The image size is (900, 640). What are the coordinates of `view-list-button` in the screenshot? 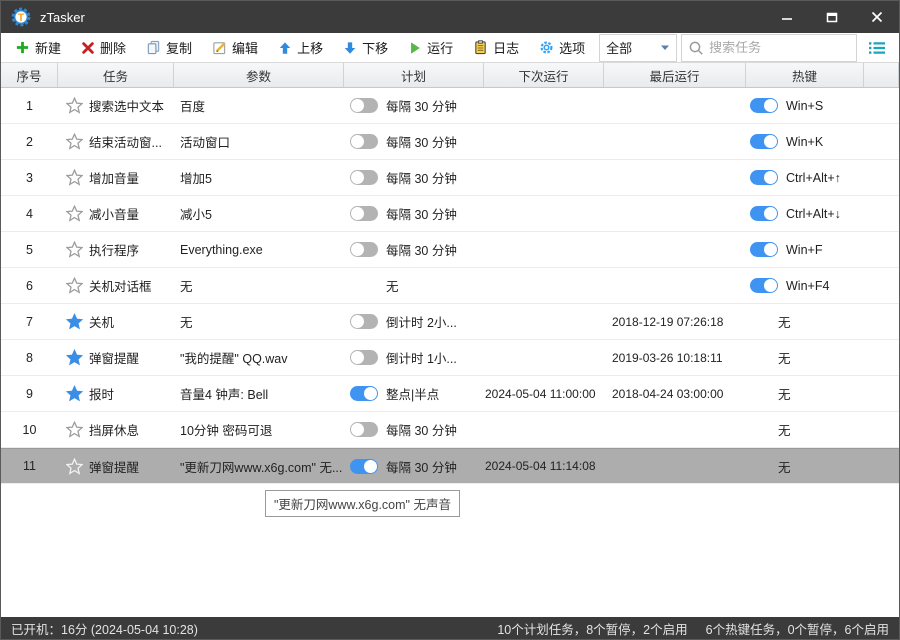 It's located at (876, 48).